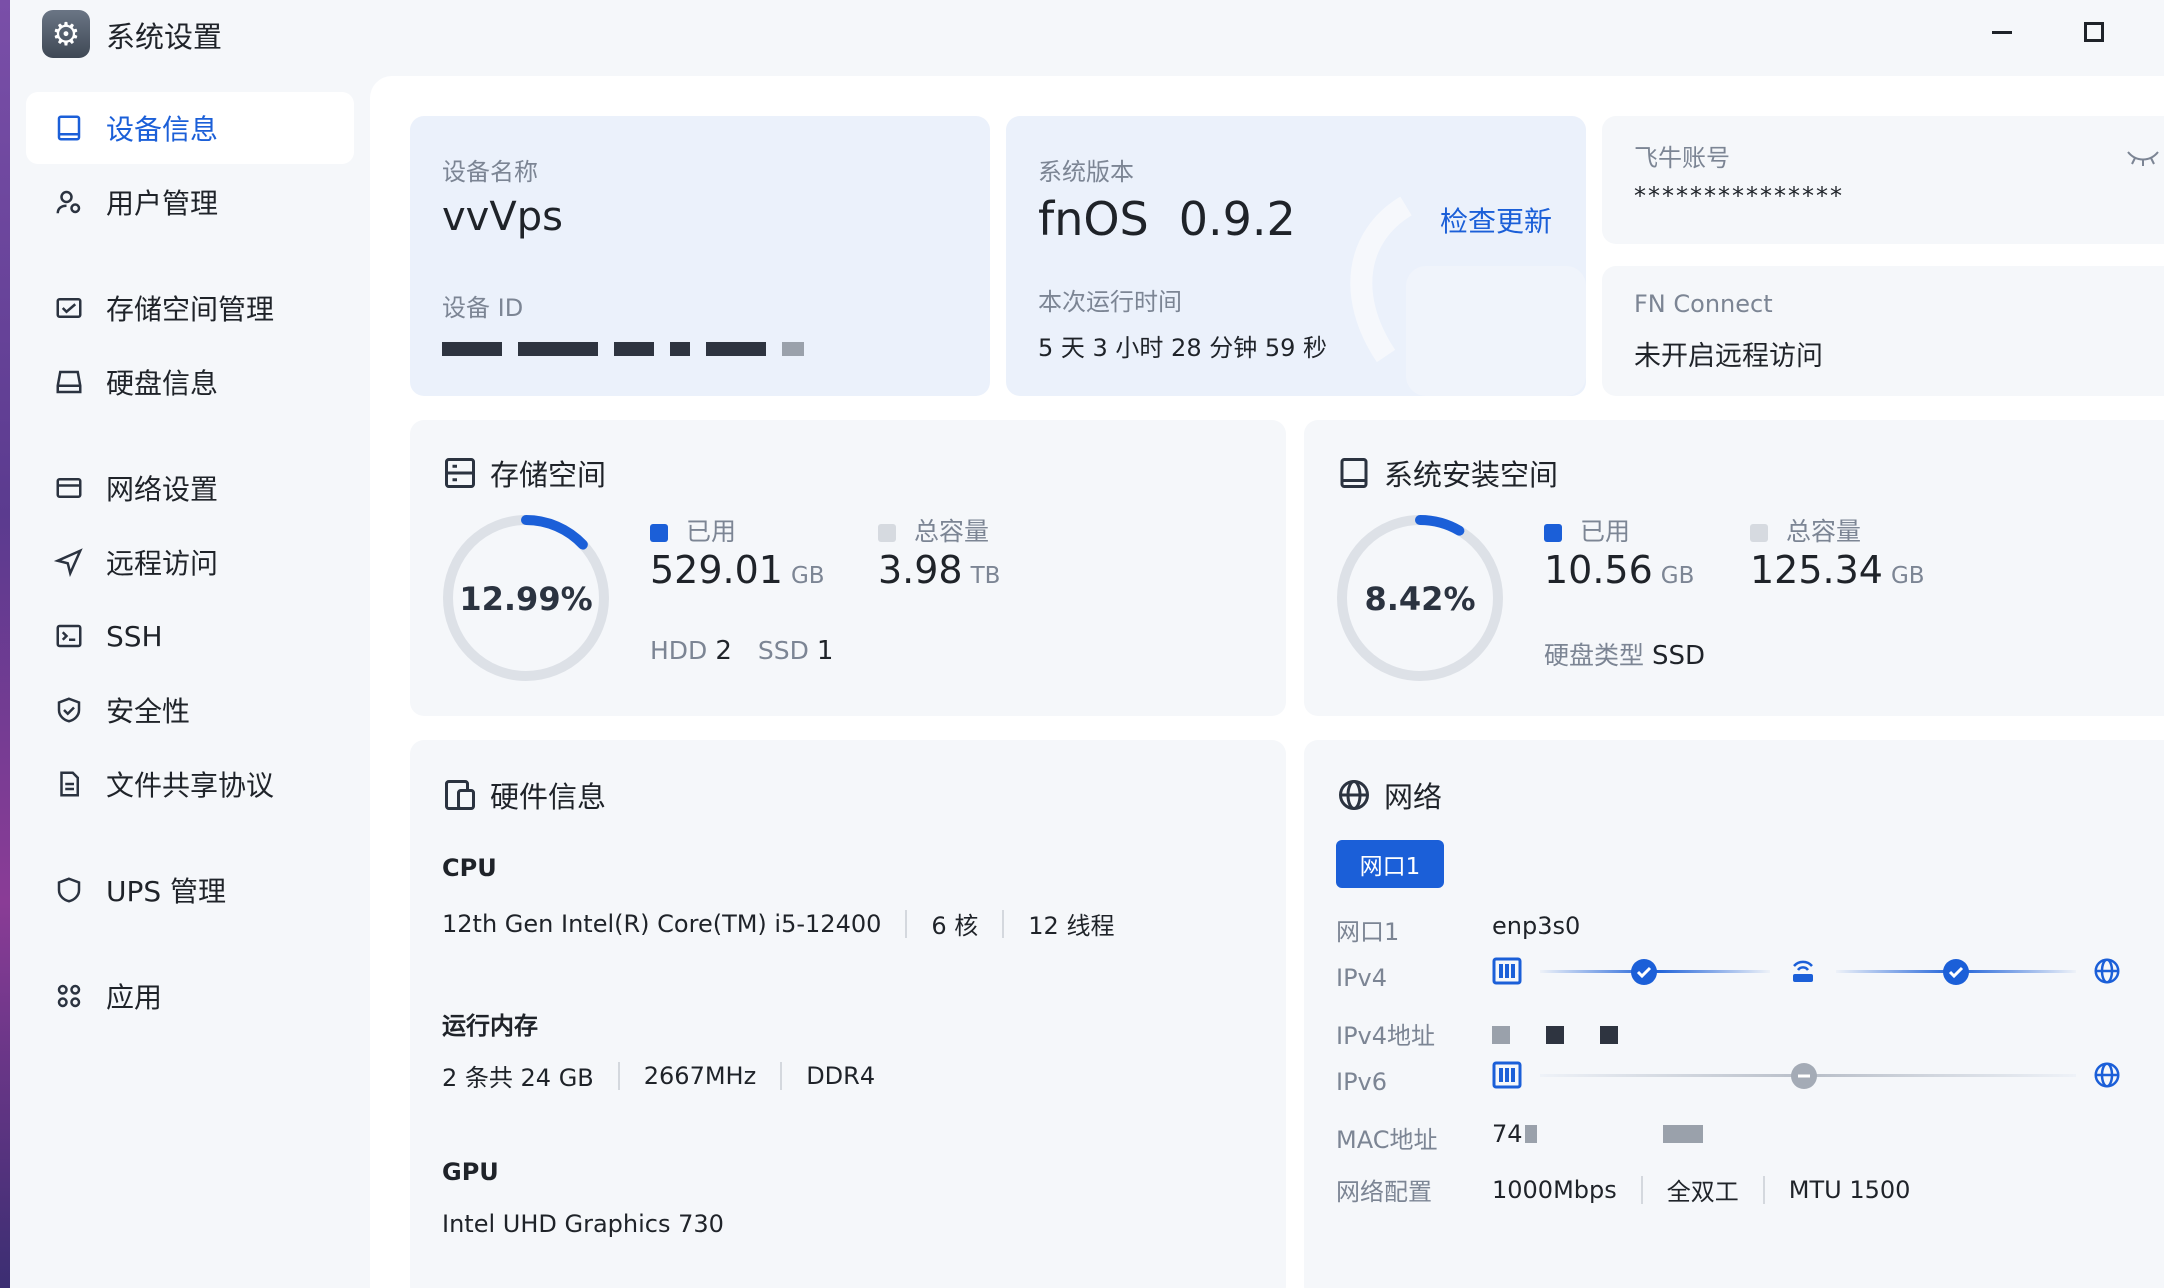 This screenshot has height=1288, width=2164. What do you see at coordinates (1368, 932) in the screenshot?
I see `port-label: 网口1` at bounding box center [1368, 932].